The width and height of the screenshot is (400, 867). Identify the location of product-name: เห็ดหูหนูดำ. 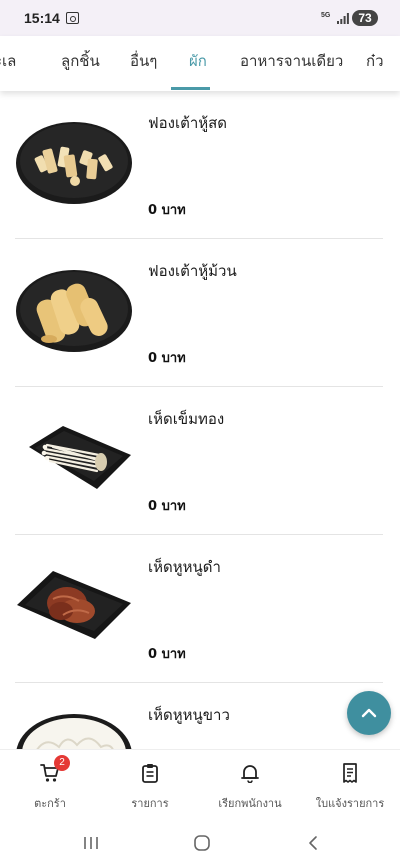
(184, 567).